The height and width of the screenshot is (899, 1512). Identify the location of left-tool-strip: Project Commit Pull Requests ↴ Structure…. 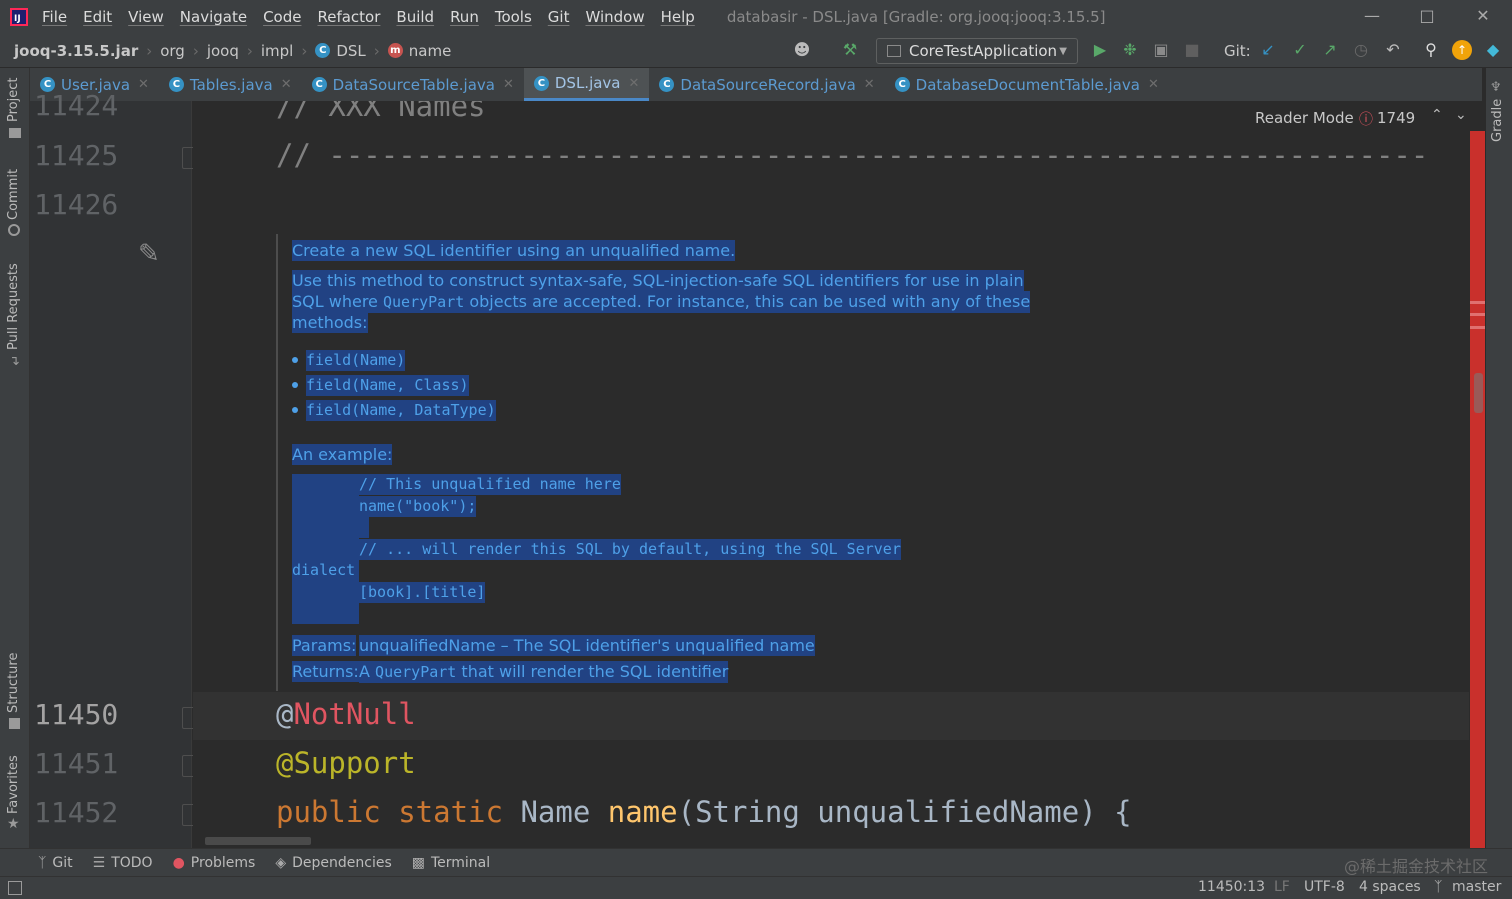
(15, 458).